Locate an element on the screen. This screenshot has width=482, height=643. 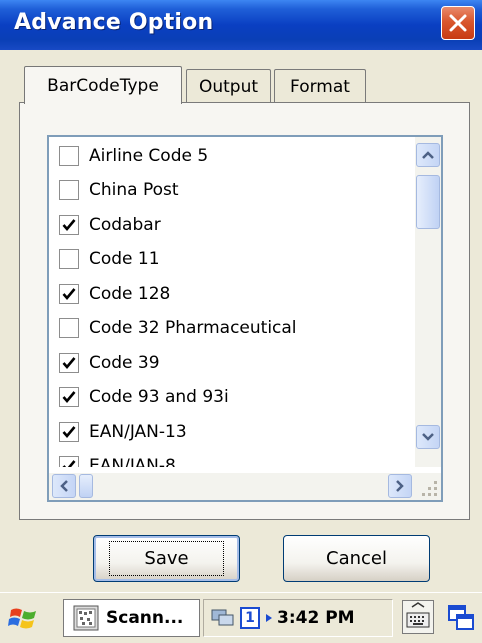
horizontal-scroll-thumb is located at coordinates (86, 486).